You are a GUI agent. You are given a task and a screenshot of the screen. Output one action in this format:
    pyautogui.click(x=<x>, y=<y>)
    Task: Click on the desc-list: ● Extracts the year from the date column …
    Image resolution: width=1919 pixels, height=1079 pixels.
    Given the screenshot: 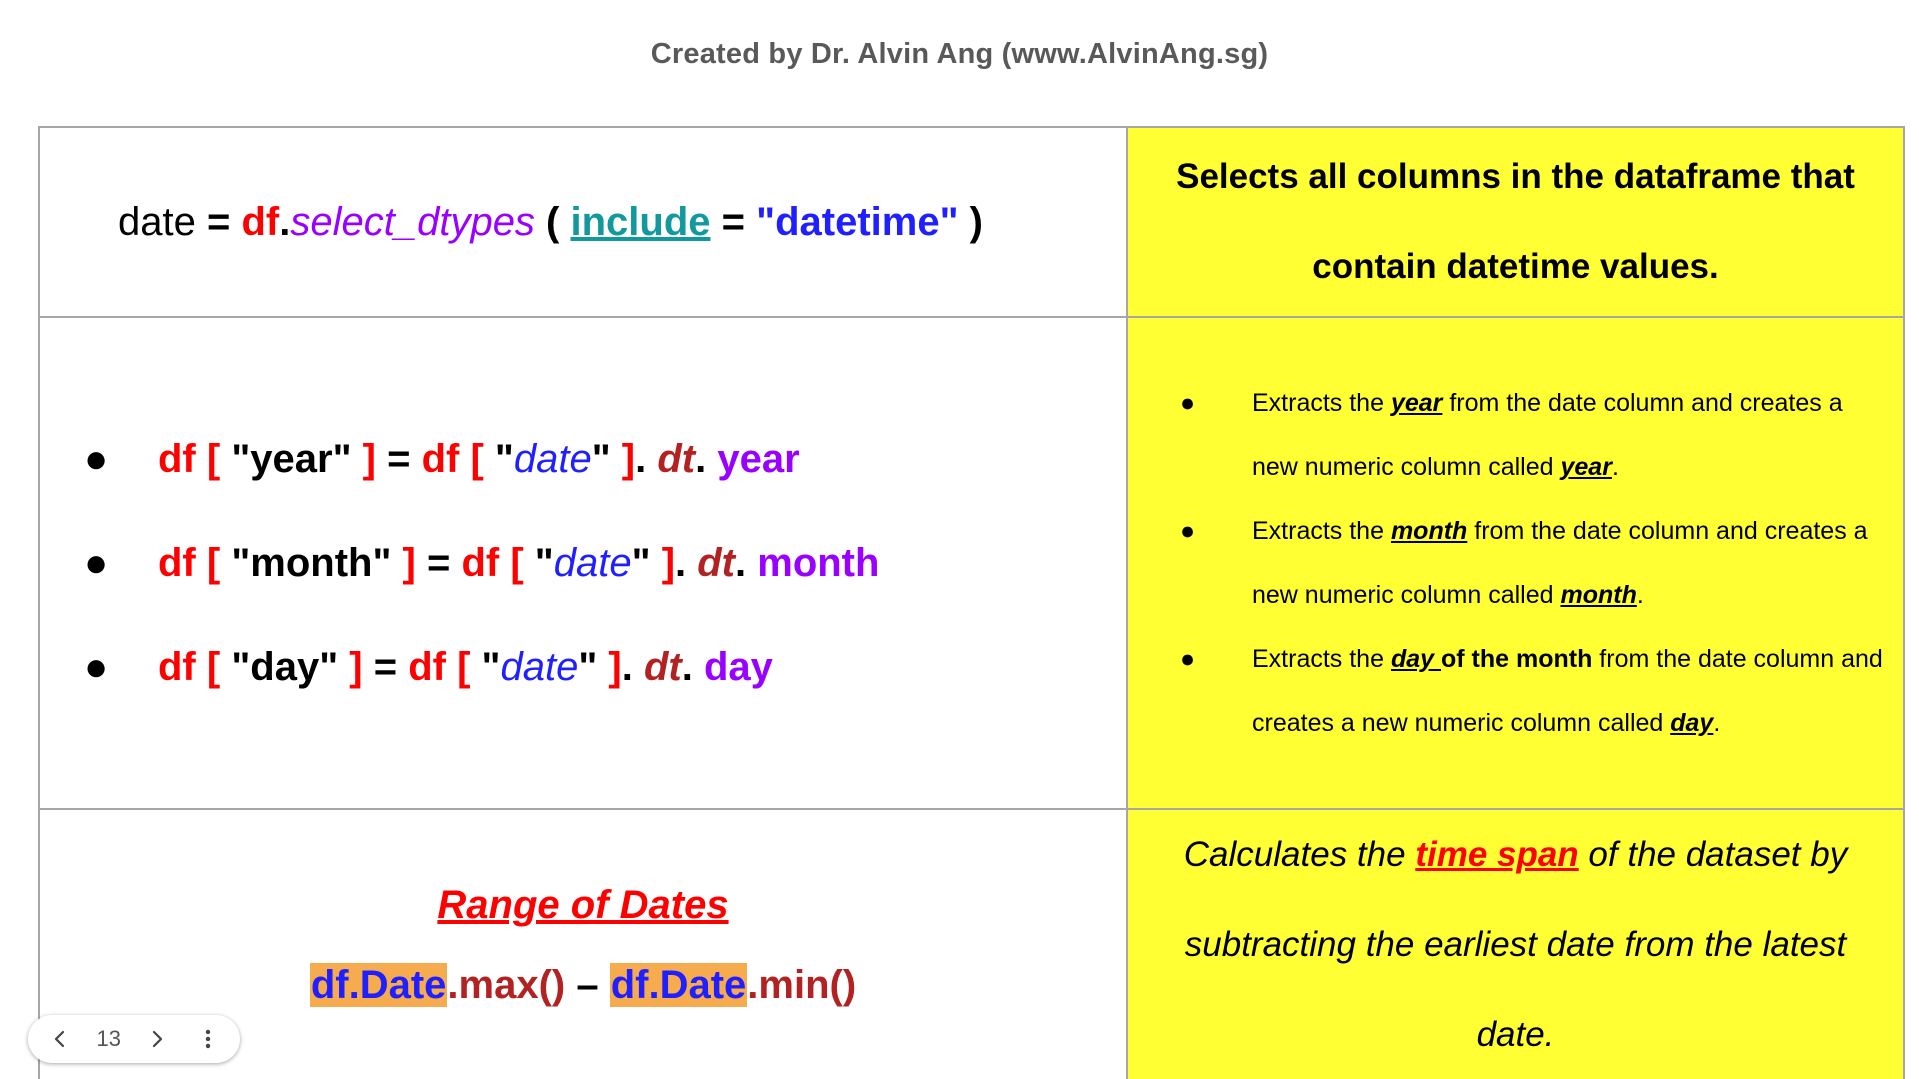 What is the action you would take?
    pyautogui.click(x=1515, y=563)
    